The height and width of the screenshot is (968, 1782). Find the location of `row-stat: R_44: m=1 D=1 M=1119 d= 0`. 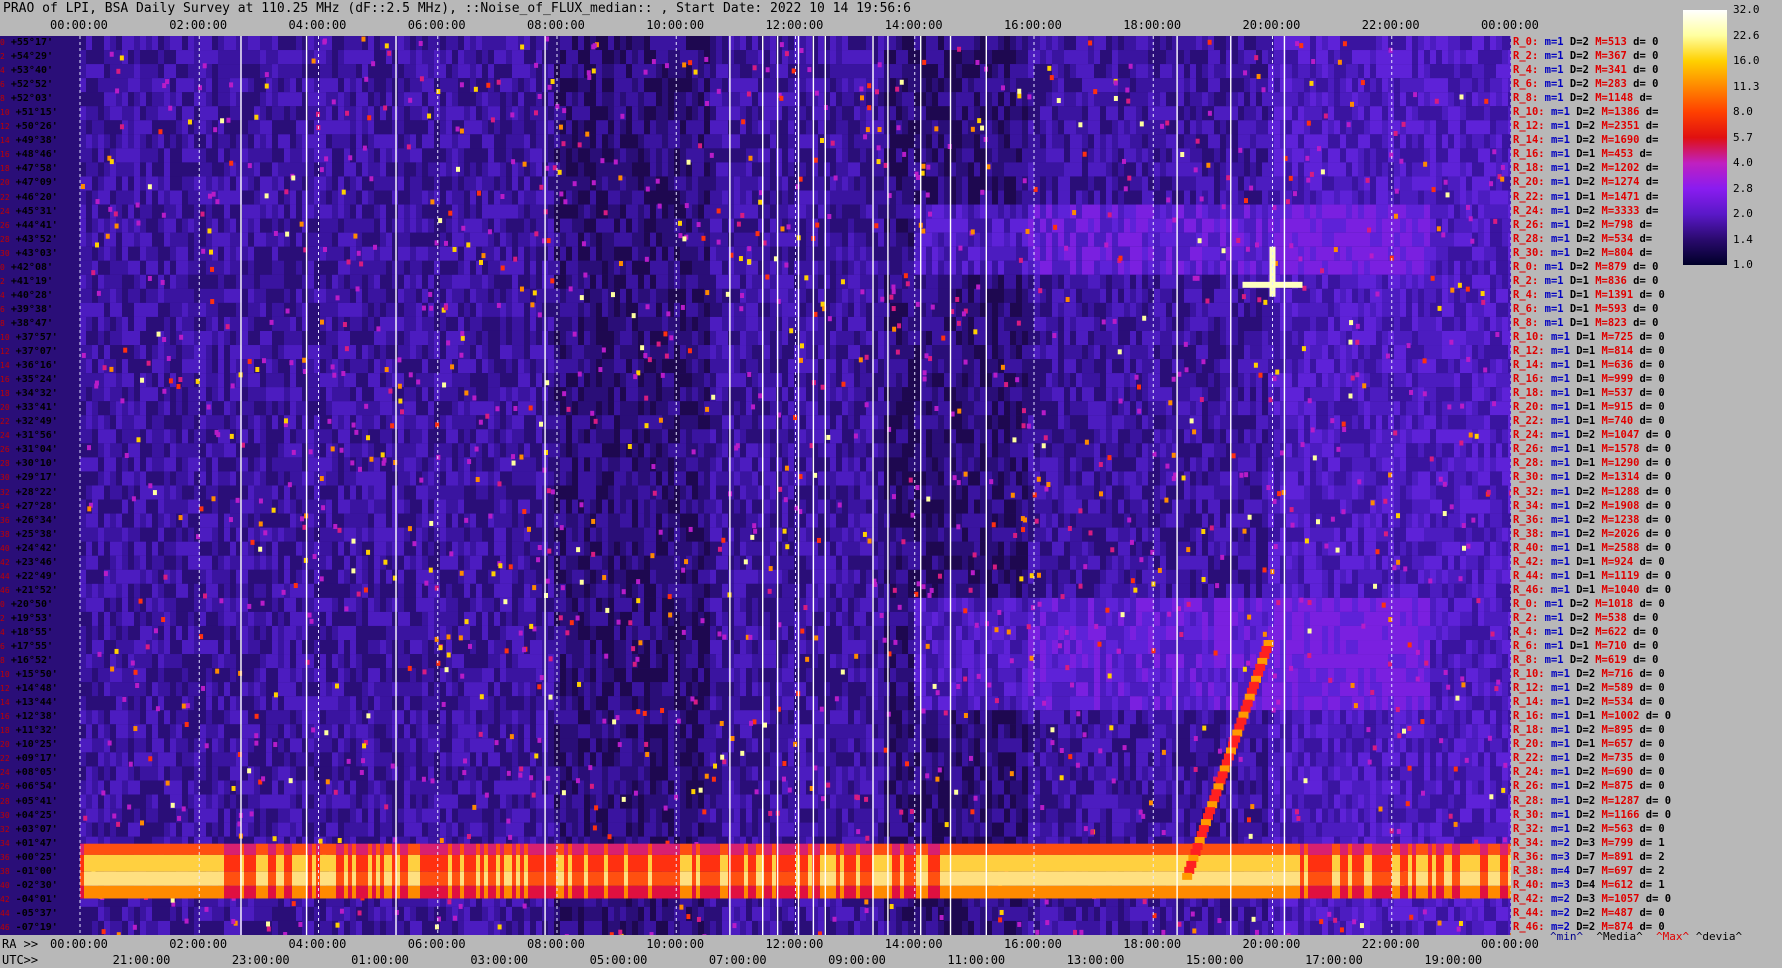

row-stat: R_44: m=1 D=1 M=1119 d= 0 is located at coordinates (1592, 576).